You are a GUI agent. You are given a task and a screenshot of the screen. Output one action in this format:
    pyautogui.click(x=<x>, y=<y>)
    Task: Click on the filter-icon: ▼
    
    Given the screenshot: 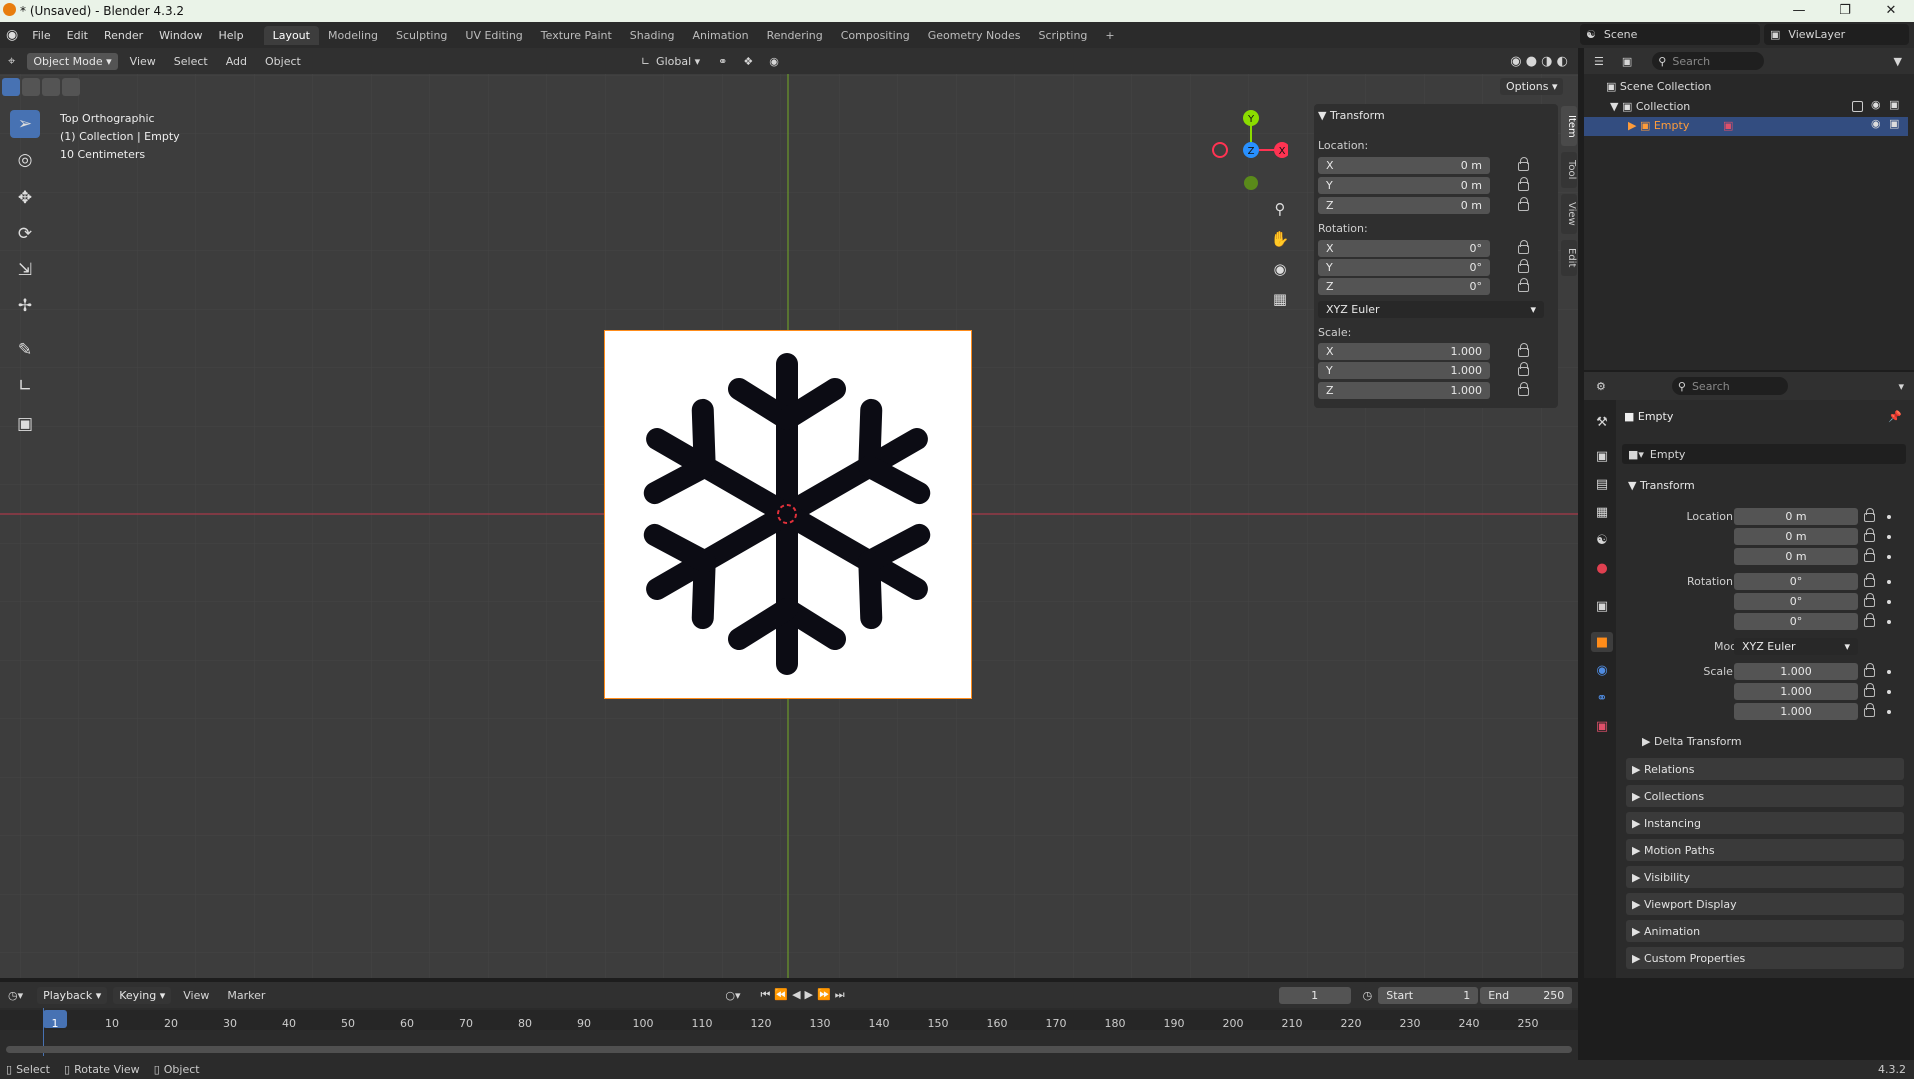 What is the action you would take?
    pyautogui.click(x=1898, y=61)
    